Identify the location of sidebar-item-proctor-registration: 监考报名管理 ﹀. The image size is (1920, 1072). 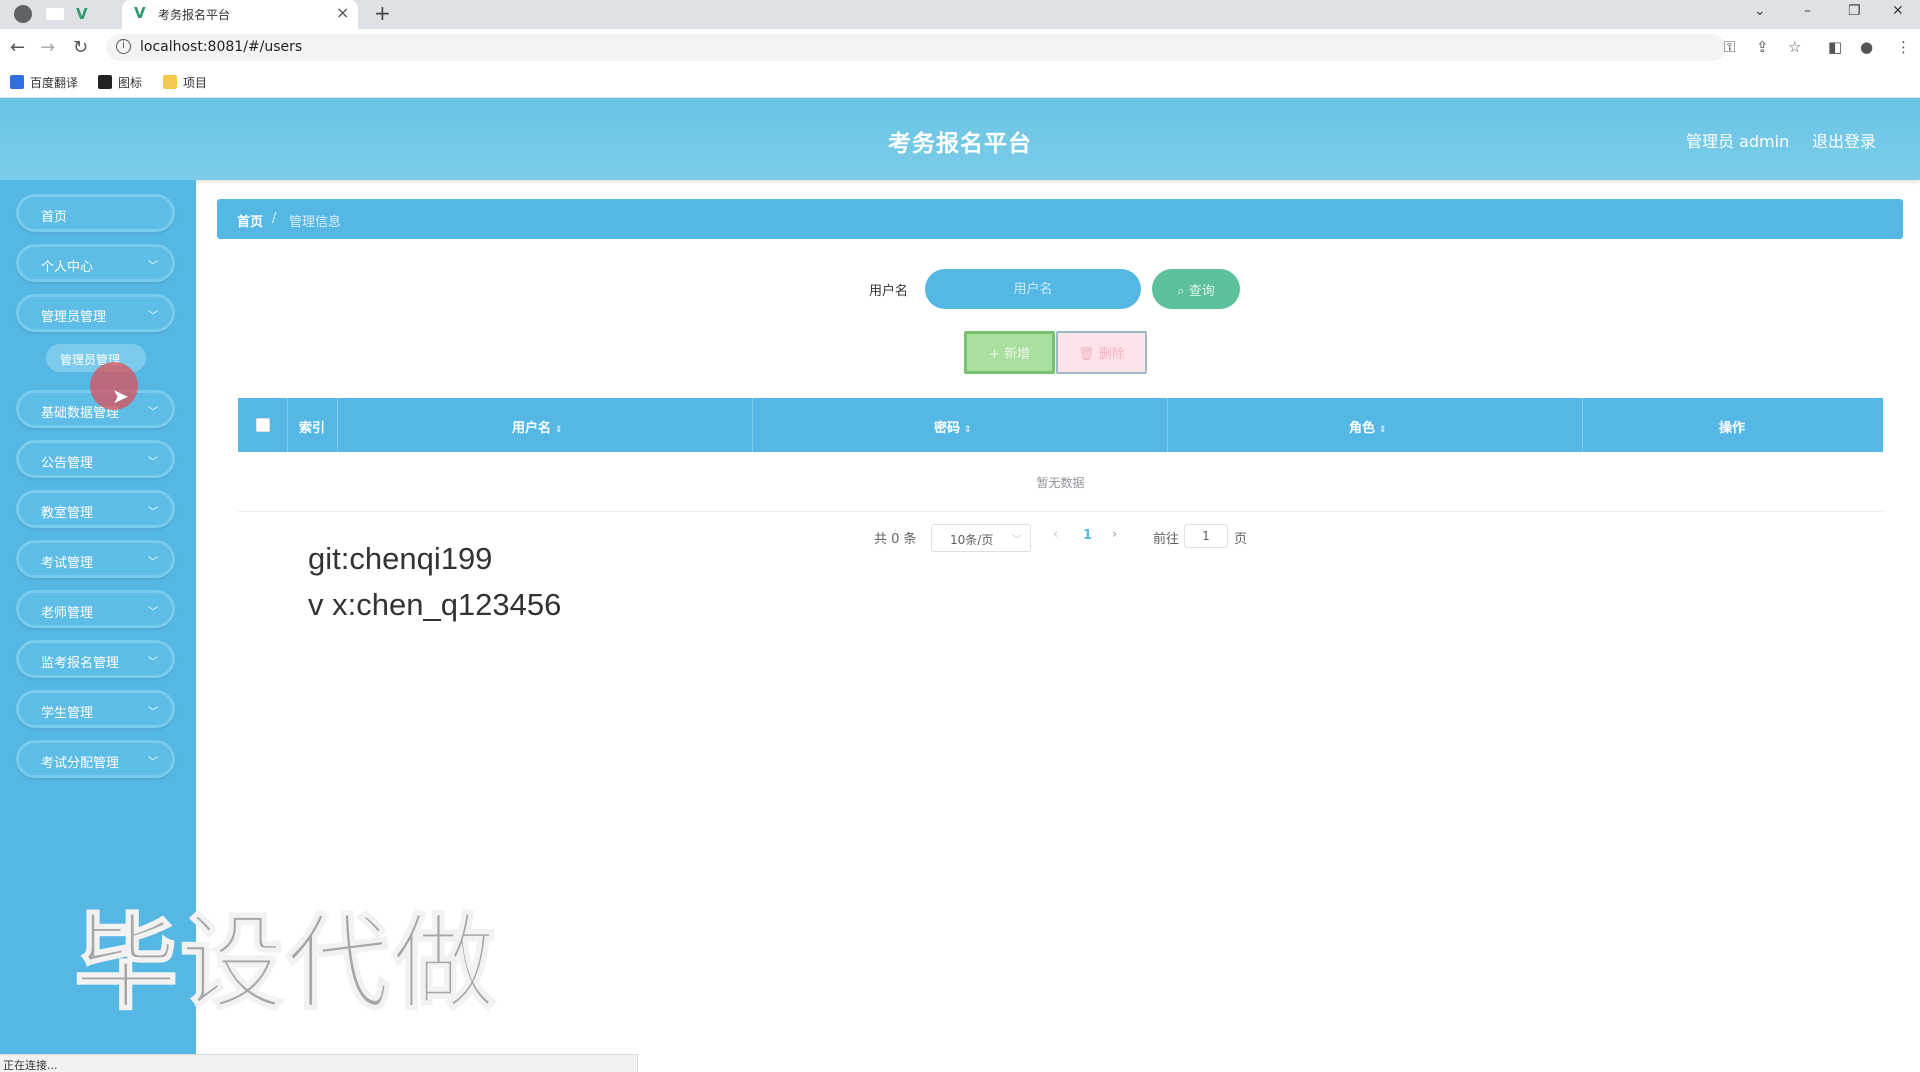
(95, 659).